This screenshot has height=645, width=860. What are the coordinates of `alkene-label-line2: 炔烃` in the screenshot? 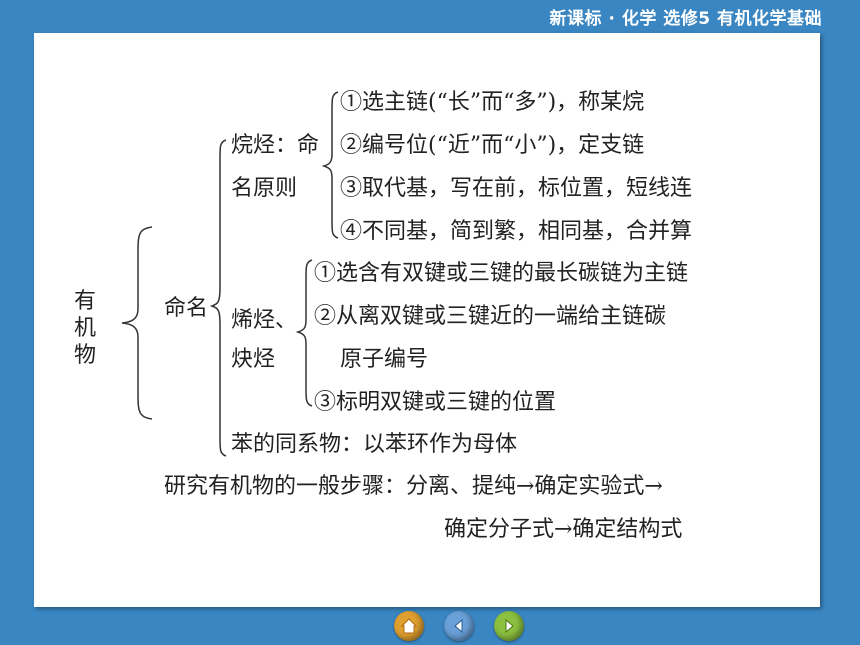 It's located at (253, 359).